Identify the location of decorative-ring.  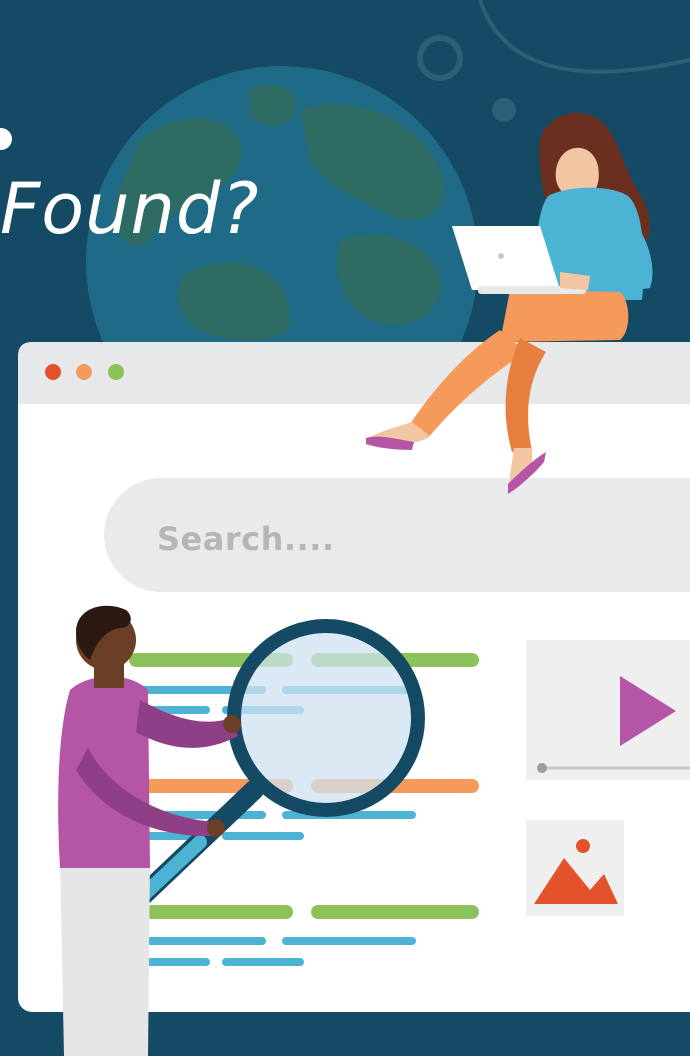
(440, 58).